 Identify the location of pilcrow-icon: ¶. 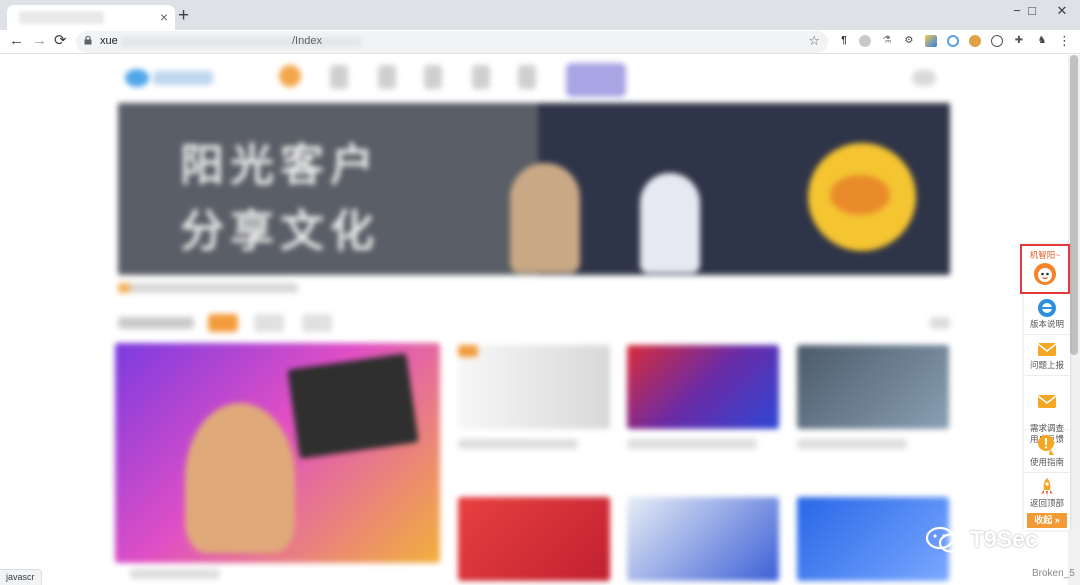
(844, 41).